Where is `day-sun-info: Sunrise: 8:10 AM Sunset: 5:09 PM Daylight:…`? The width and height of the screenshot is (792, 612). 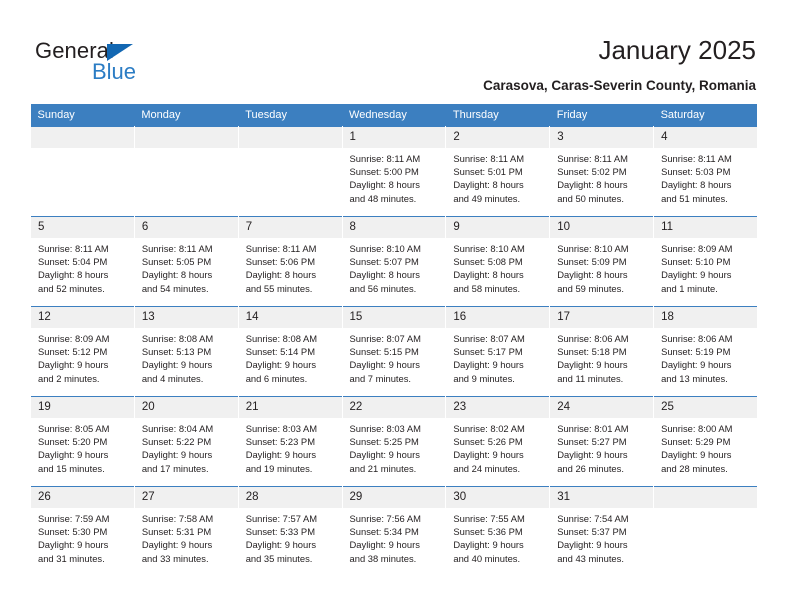
day-sun-info: Sunrise: 8:10 AM Sunset: 5:09 PM Daylight:… is located at coordinates (601, 266).